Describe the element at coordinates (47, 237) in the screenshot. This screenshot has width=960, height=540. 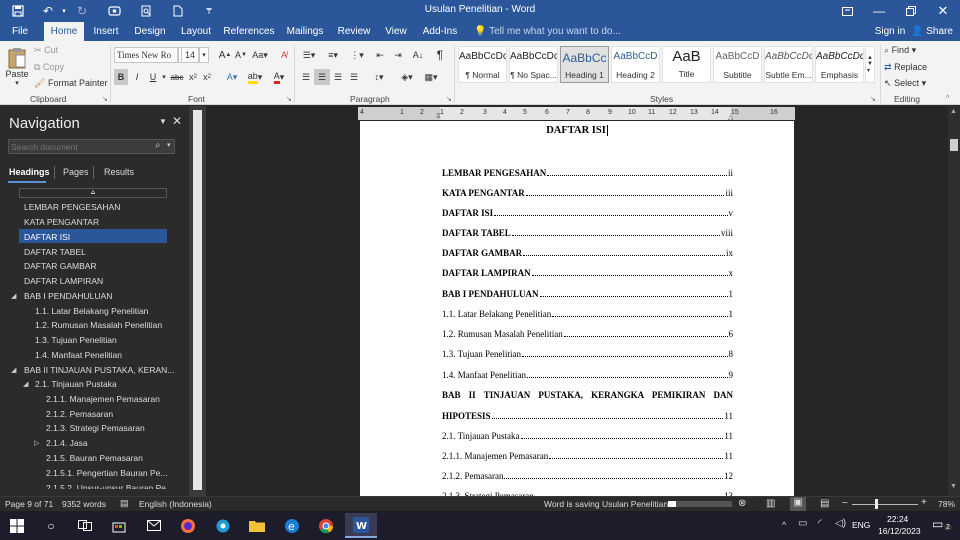
I see `nav-heading-item-selected: DAFTAR ISI` at that location.